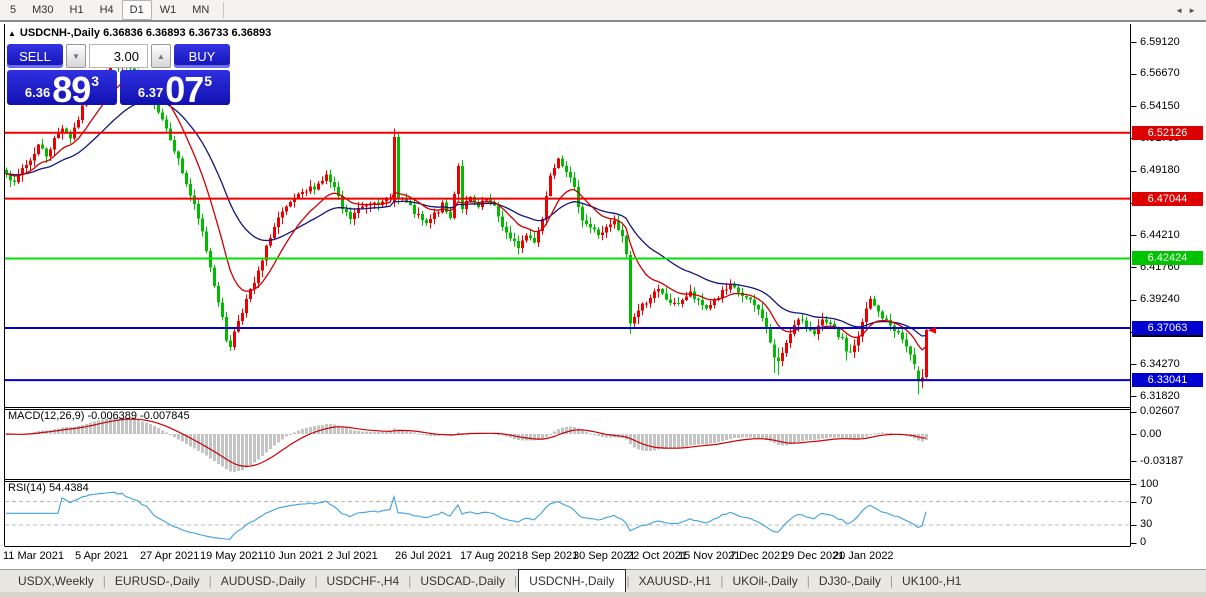 This screenshot has height=597, width=1206. I want to click on tab-usdcad-daily: USDCAD-,Daily, so click(462, 581).